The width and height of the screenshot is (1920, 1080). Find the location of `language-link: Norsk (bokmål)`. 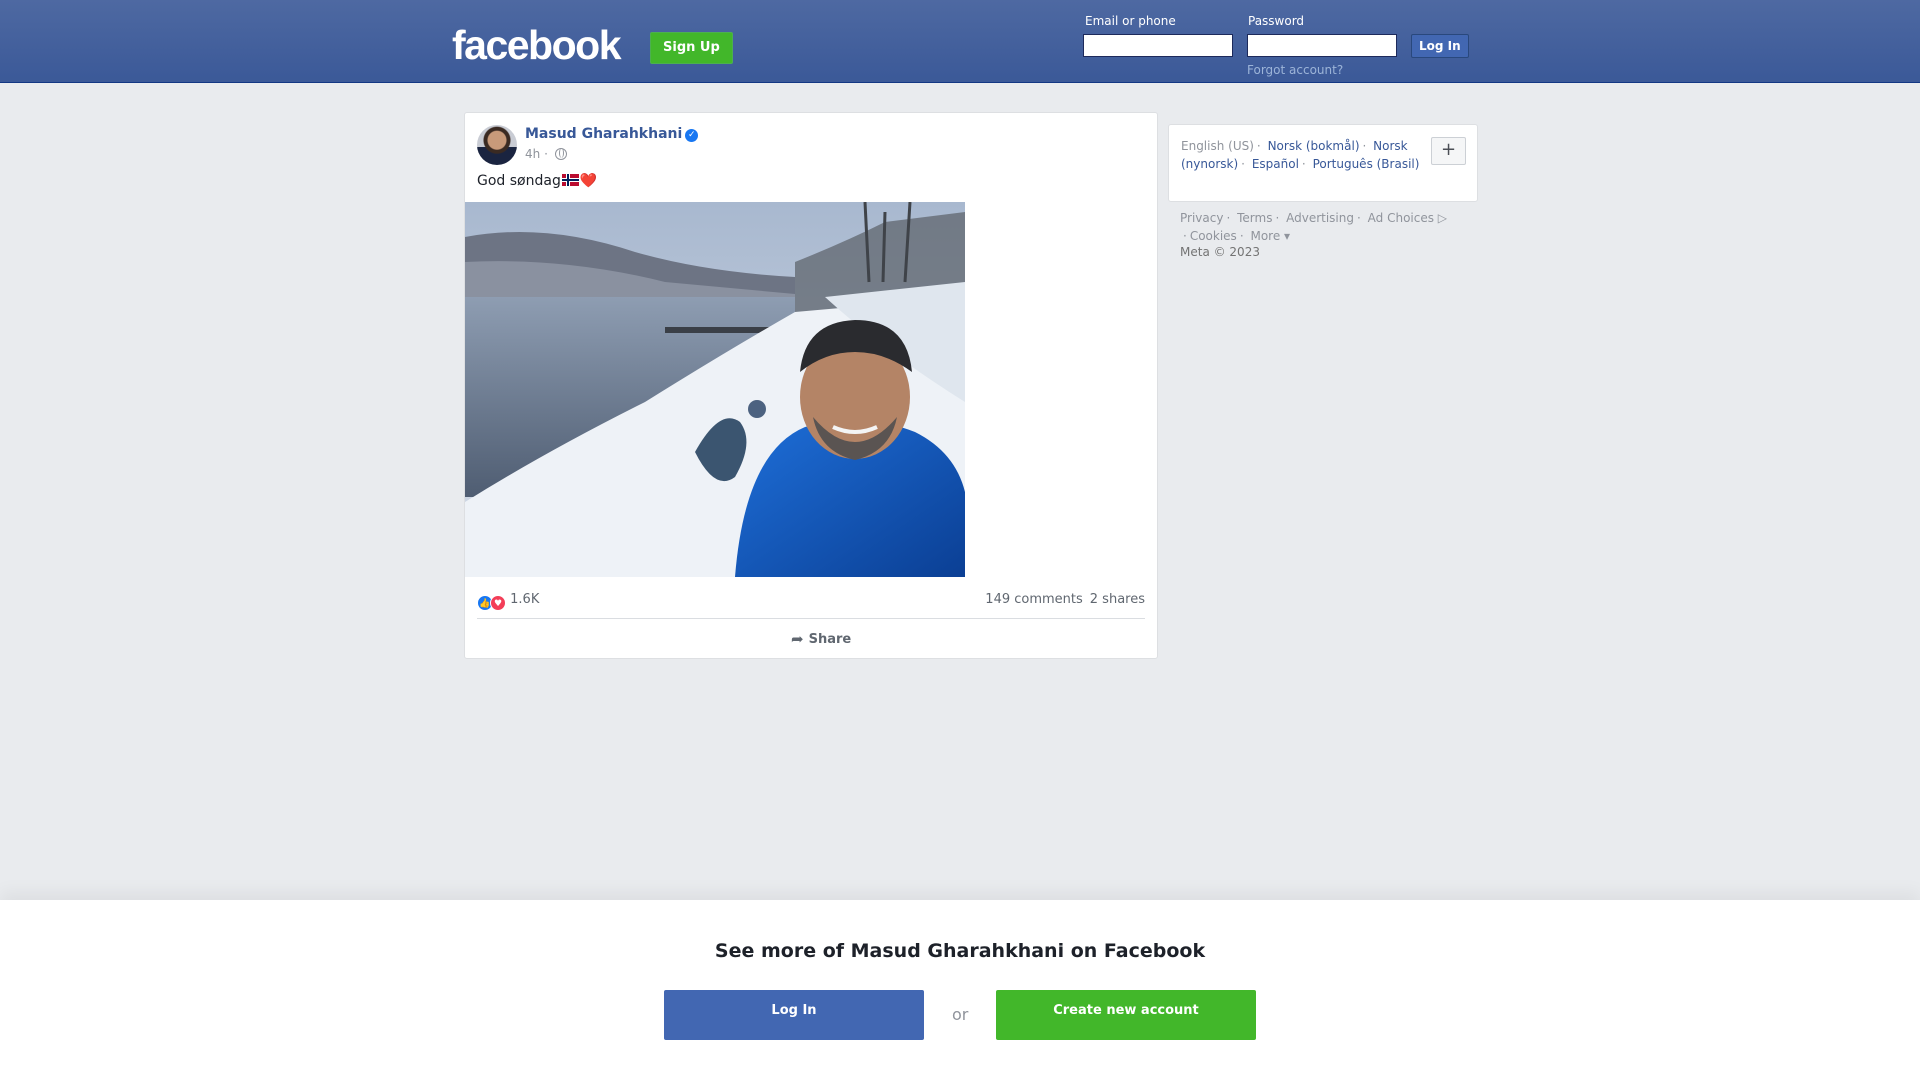

language-link: Norsk (bokmål) is located at coordinates (1314, 146).